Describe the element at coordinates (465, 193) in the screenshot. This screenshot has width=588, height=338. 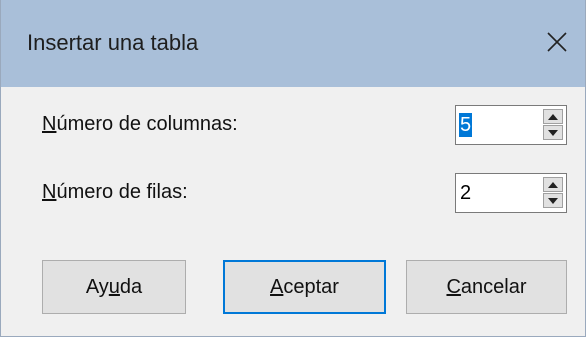
I see `rows-value: 2` at that location.